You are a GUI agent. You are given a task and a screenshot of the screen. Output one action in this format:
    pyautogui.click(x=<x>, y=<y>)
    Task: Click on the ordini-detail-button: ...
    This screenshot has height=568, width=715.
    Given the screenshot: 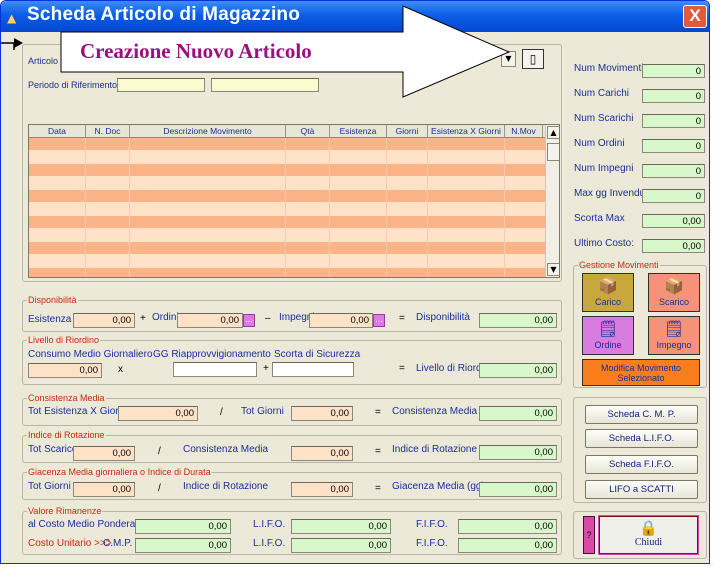 What is the action you would take?
    pyautogui.click(x=249, y=320)
    